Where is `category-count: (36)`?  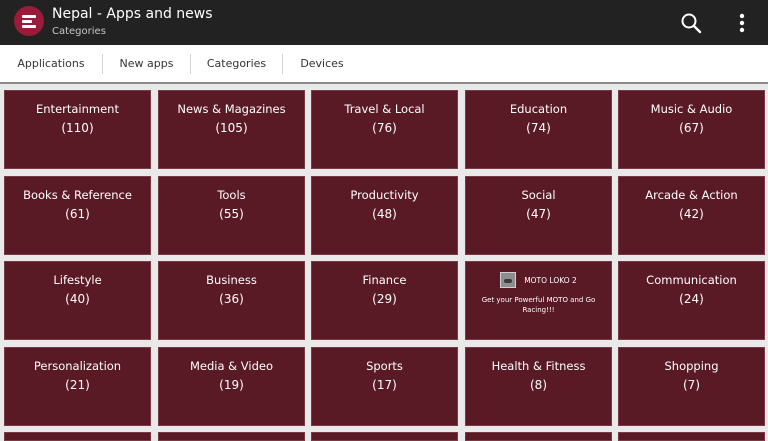
category-count: (36) is located at coordinates (231, 299).